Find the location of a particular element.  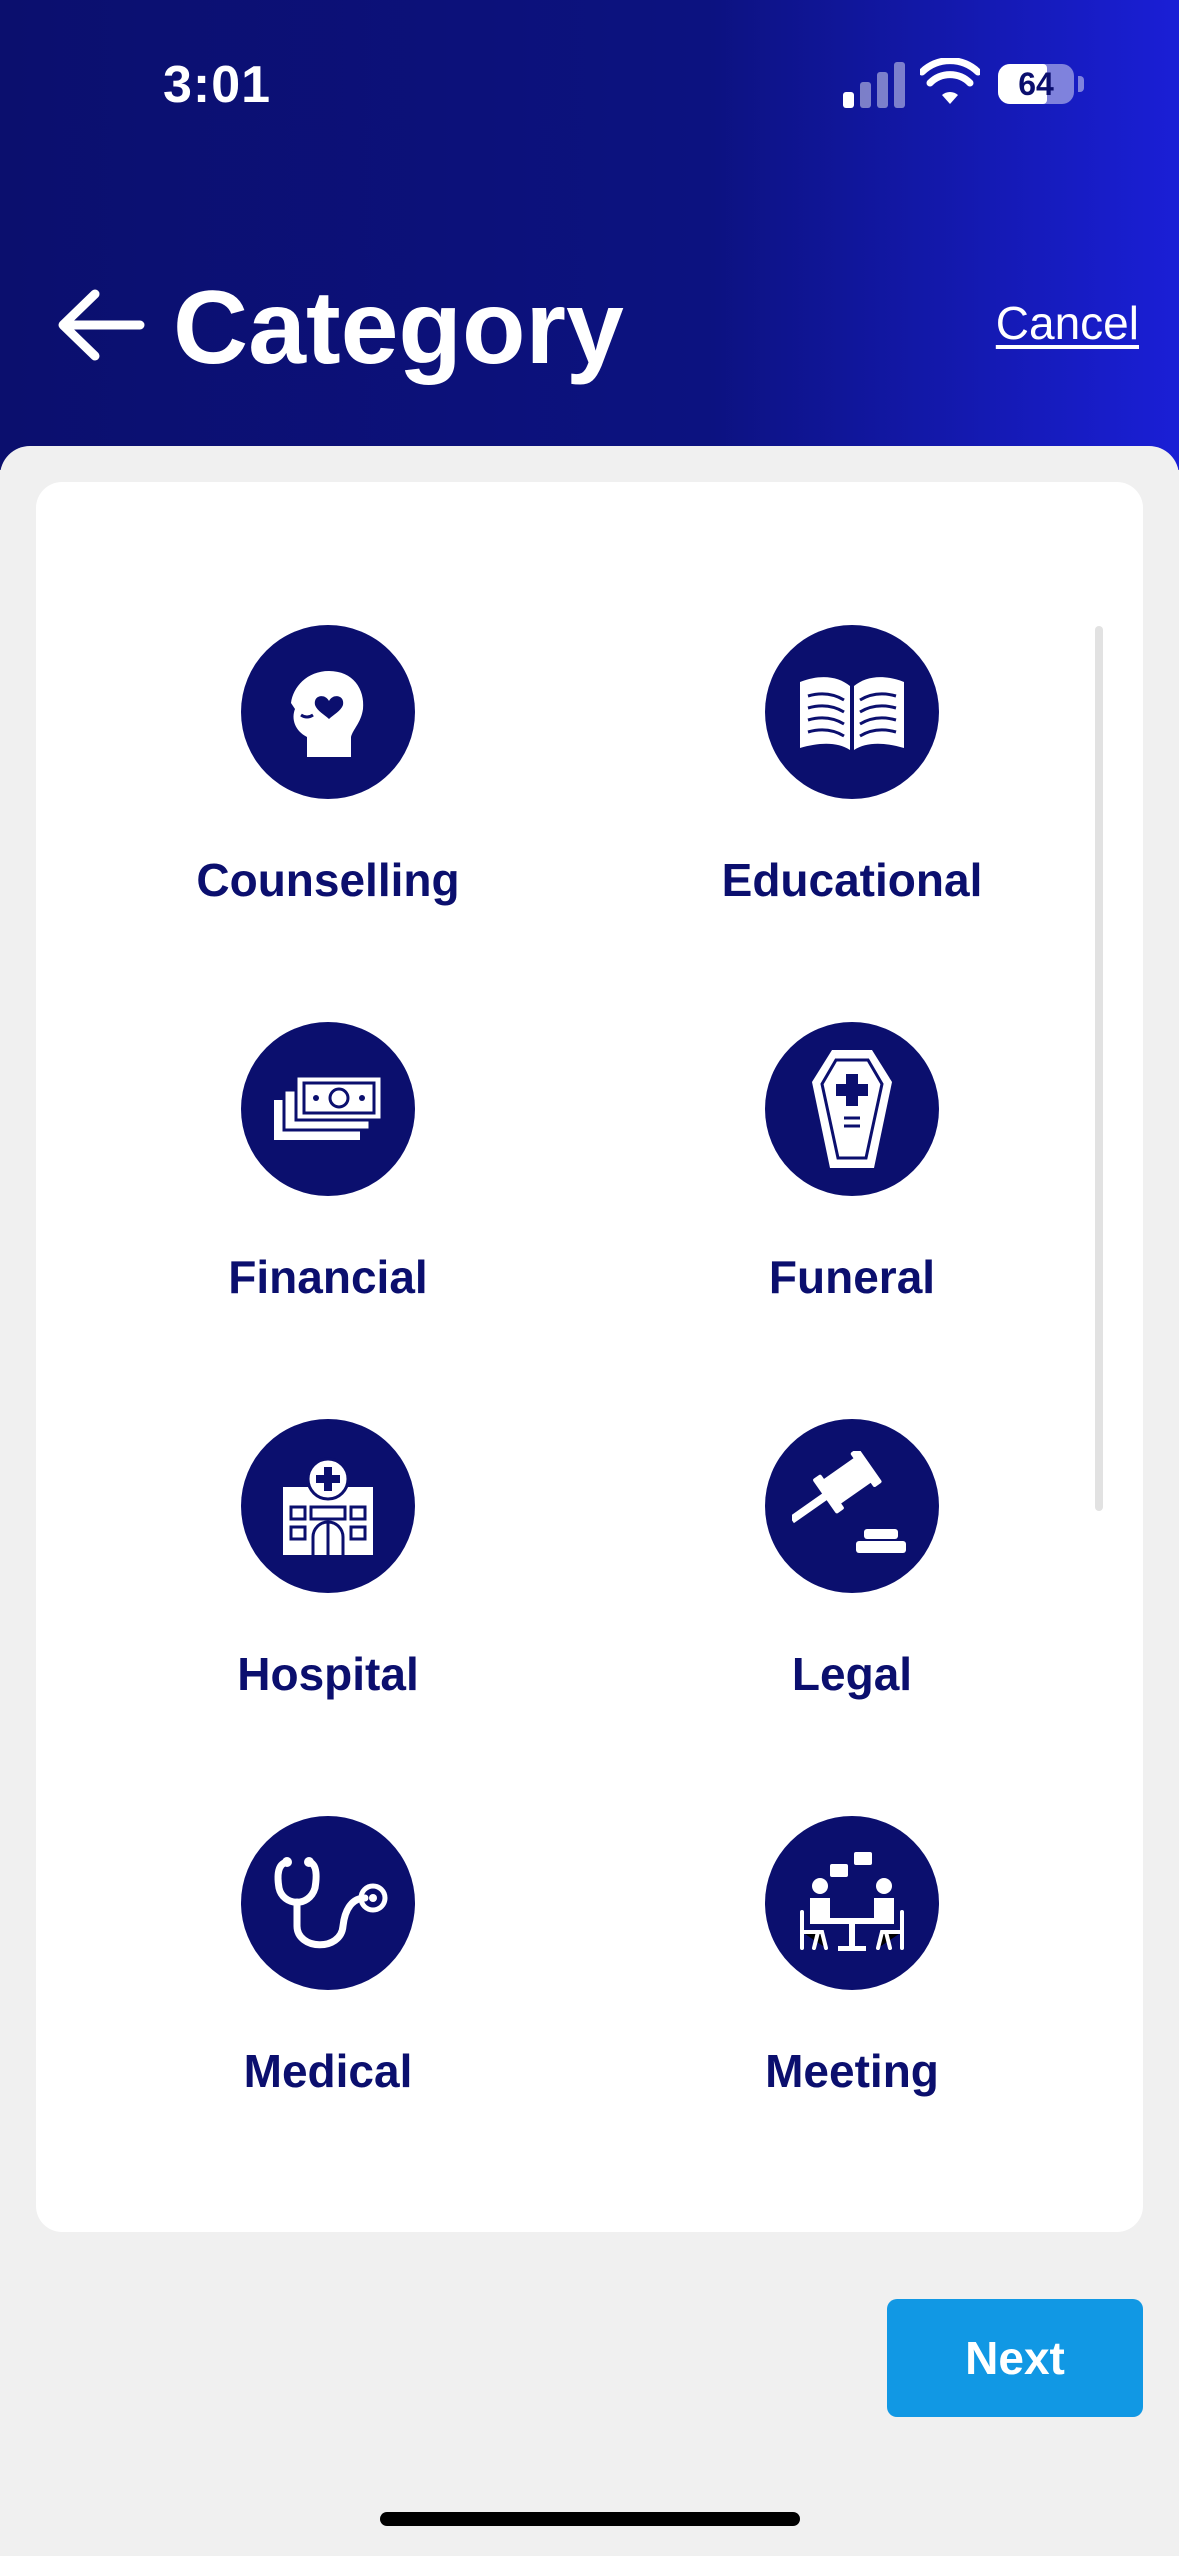

stethoscope-icon is located at coordinates (328, 1903).